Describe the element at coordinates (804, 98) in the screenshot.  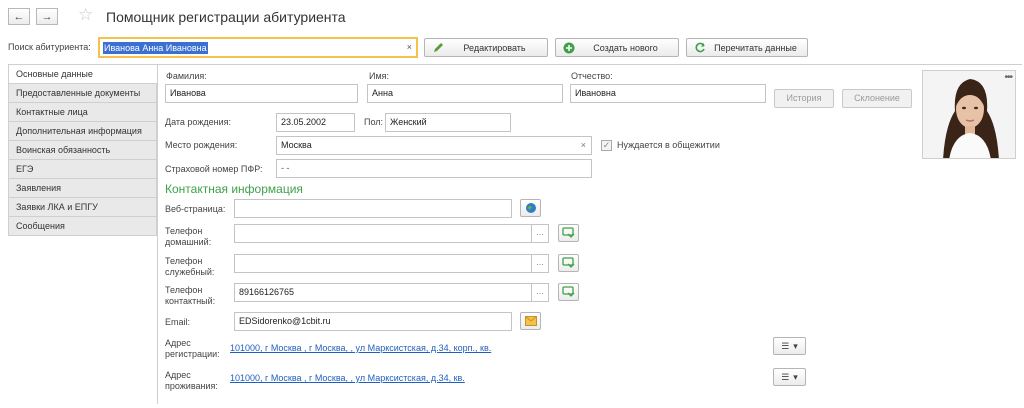
I see `history-button: История` at that location.